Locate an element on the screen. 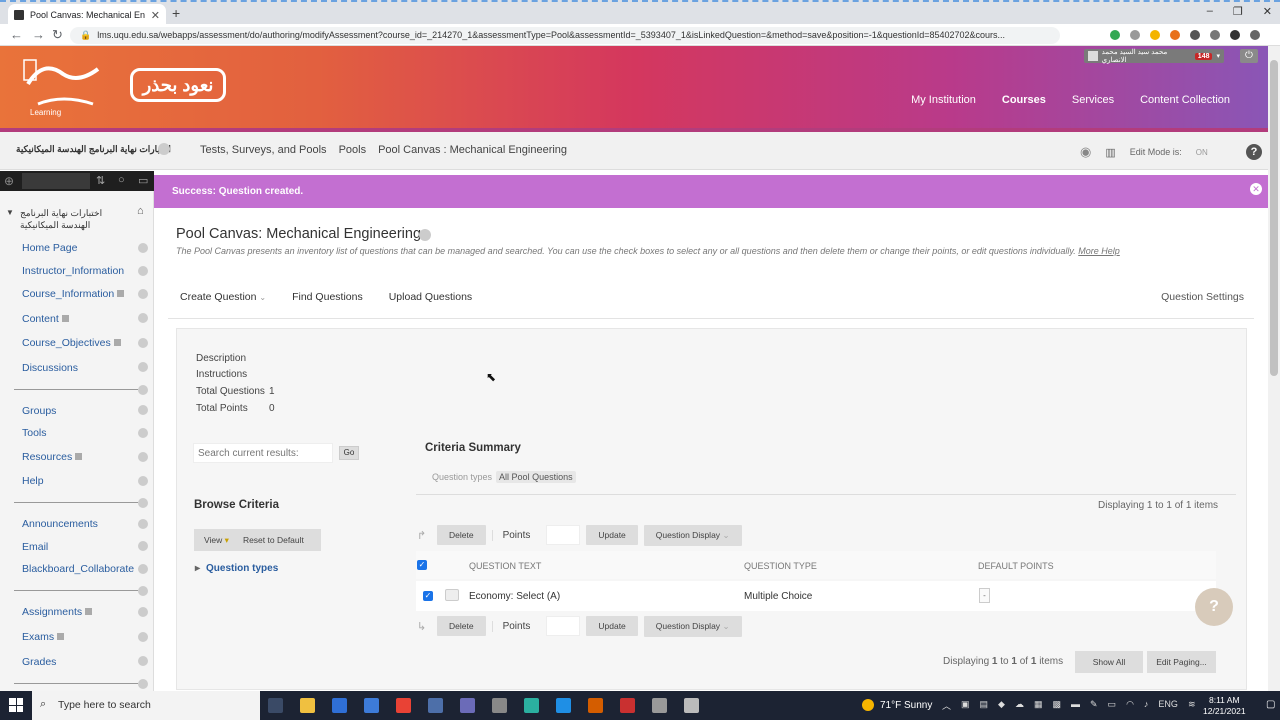 This screenshot has width=1280, height=720. sidebar-item-help: Help is located at coordinates (33, 481).